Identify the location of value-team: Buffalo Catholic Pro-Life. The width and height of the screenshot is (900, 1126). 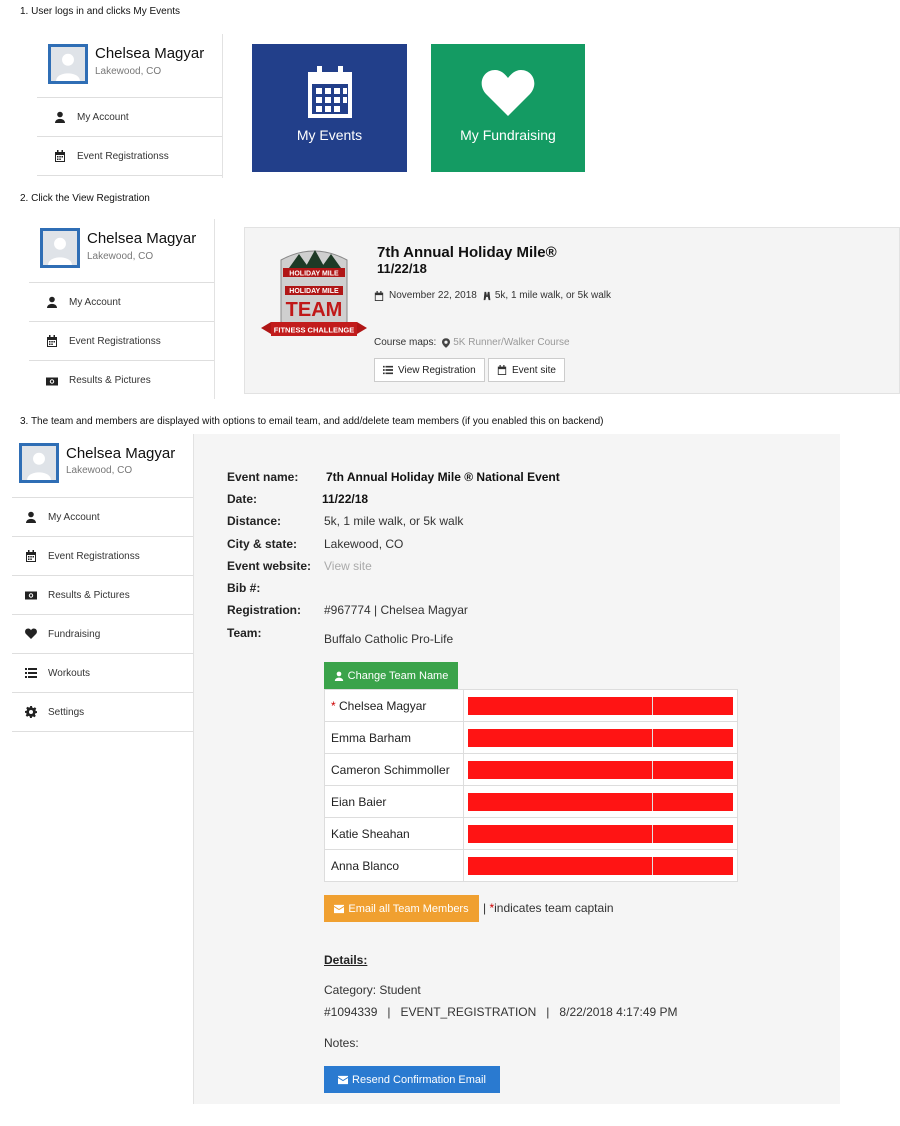
(389, 639).